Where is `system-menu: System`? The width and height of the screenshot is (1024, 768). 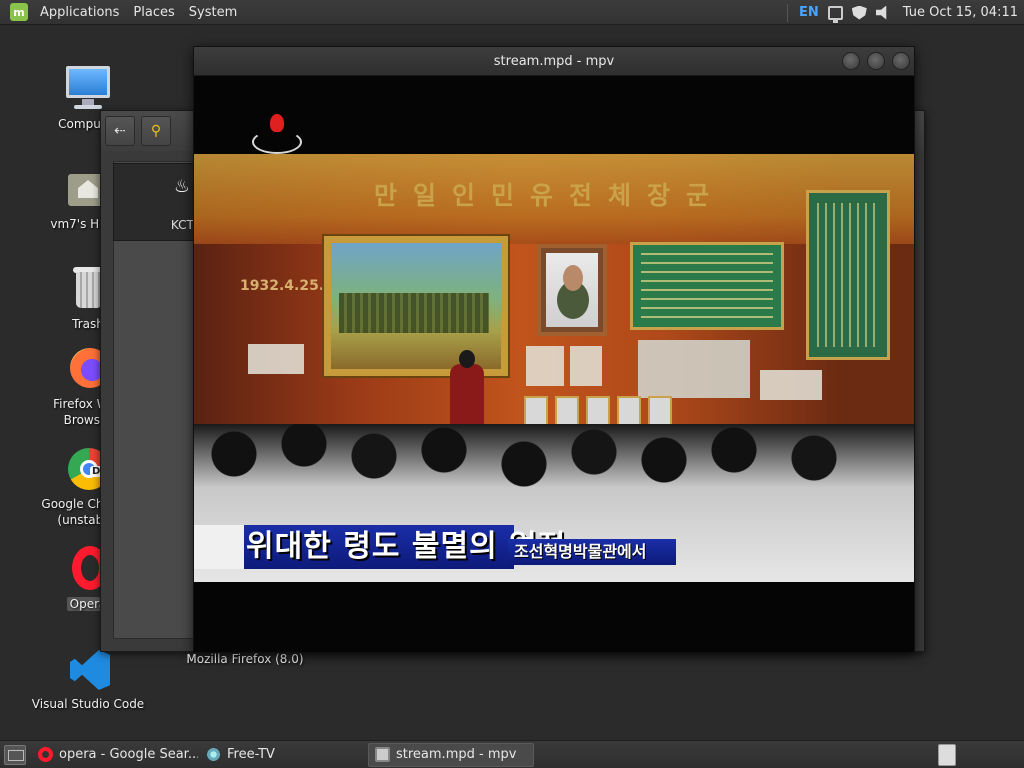 system-menu: System is located at coordinates (213, 12).